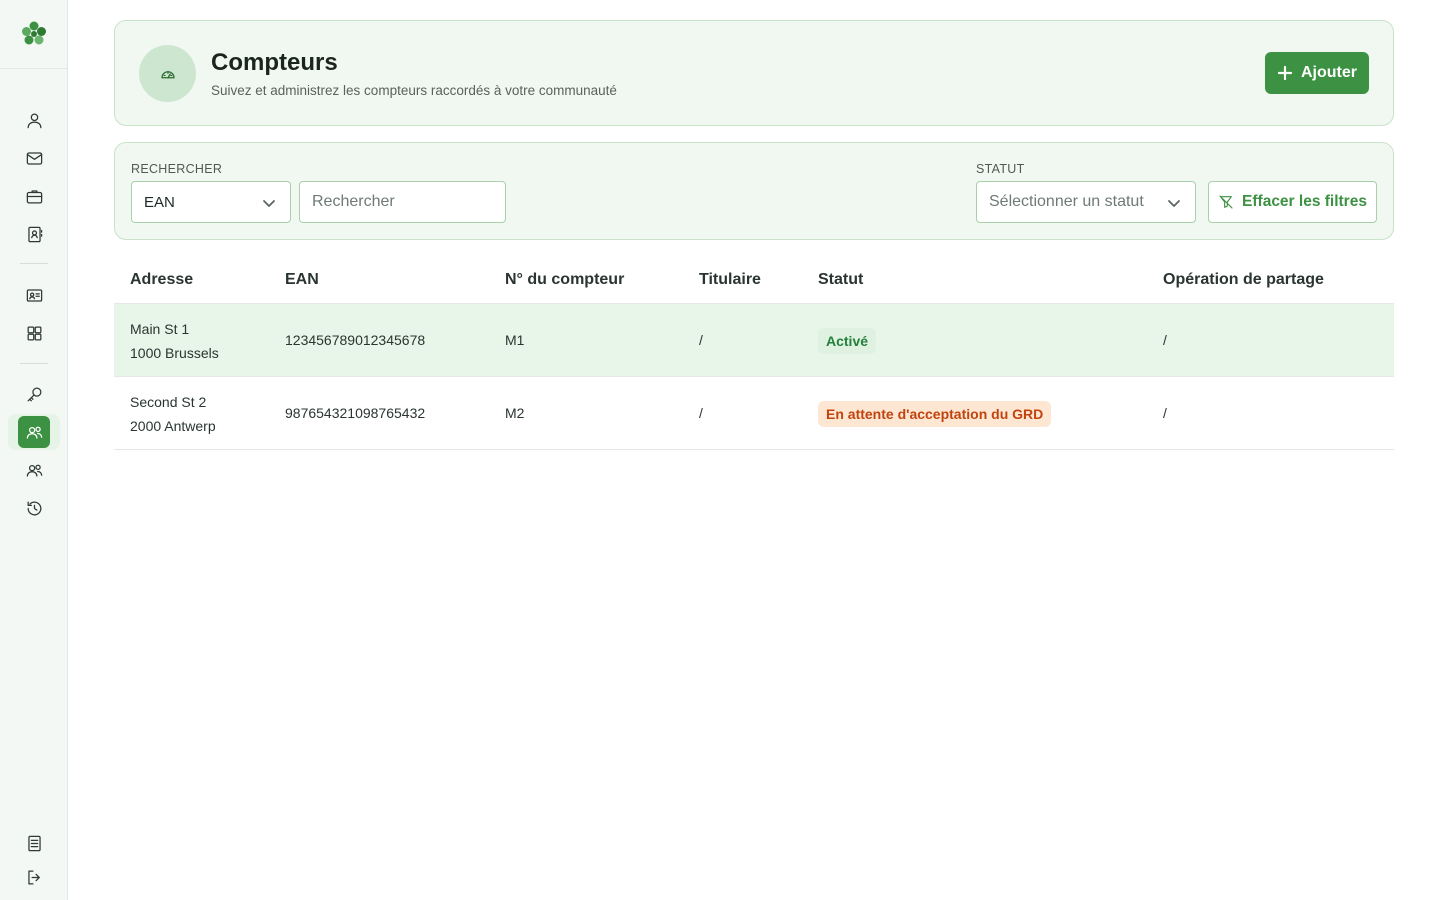 The width and height of the screenshot is (1440, 900). What do you see at coordinates (935, 414) in the screenshot?
I see `status-badge: En attente d'acceptation du GRD` at bounding box center [935, 414].